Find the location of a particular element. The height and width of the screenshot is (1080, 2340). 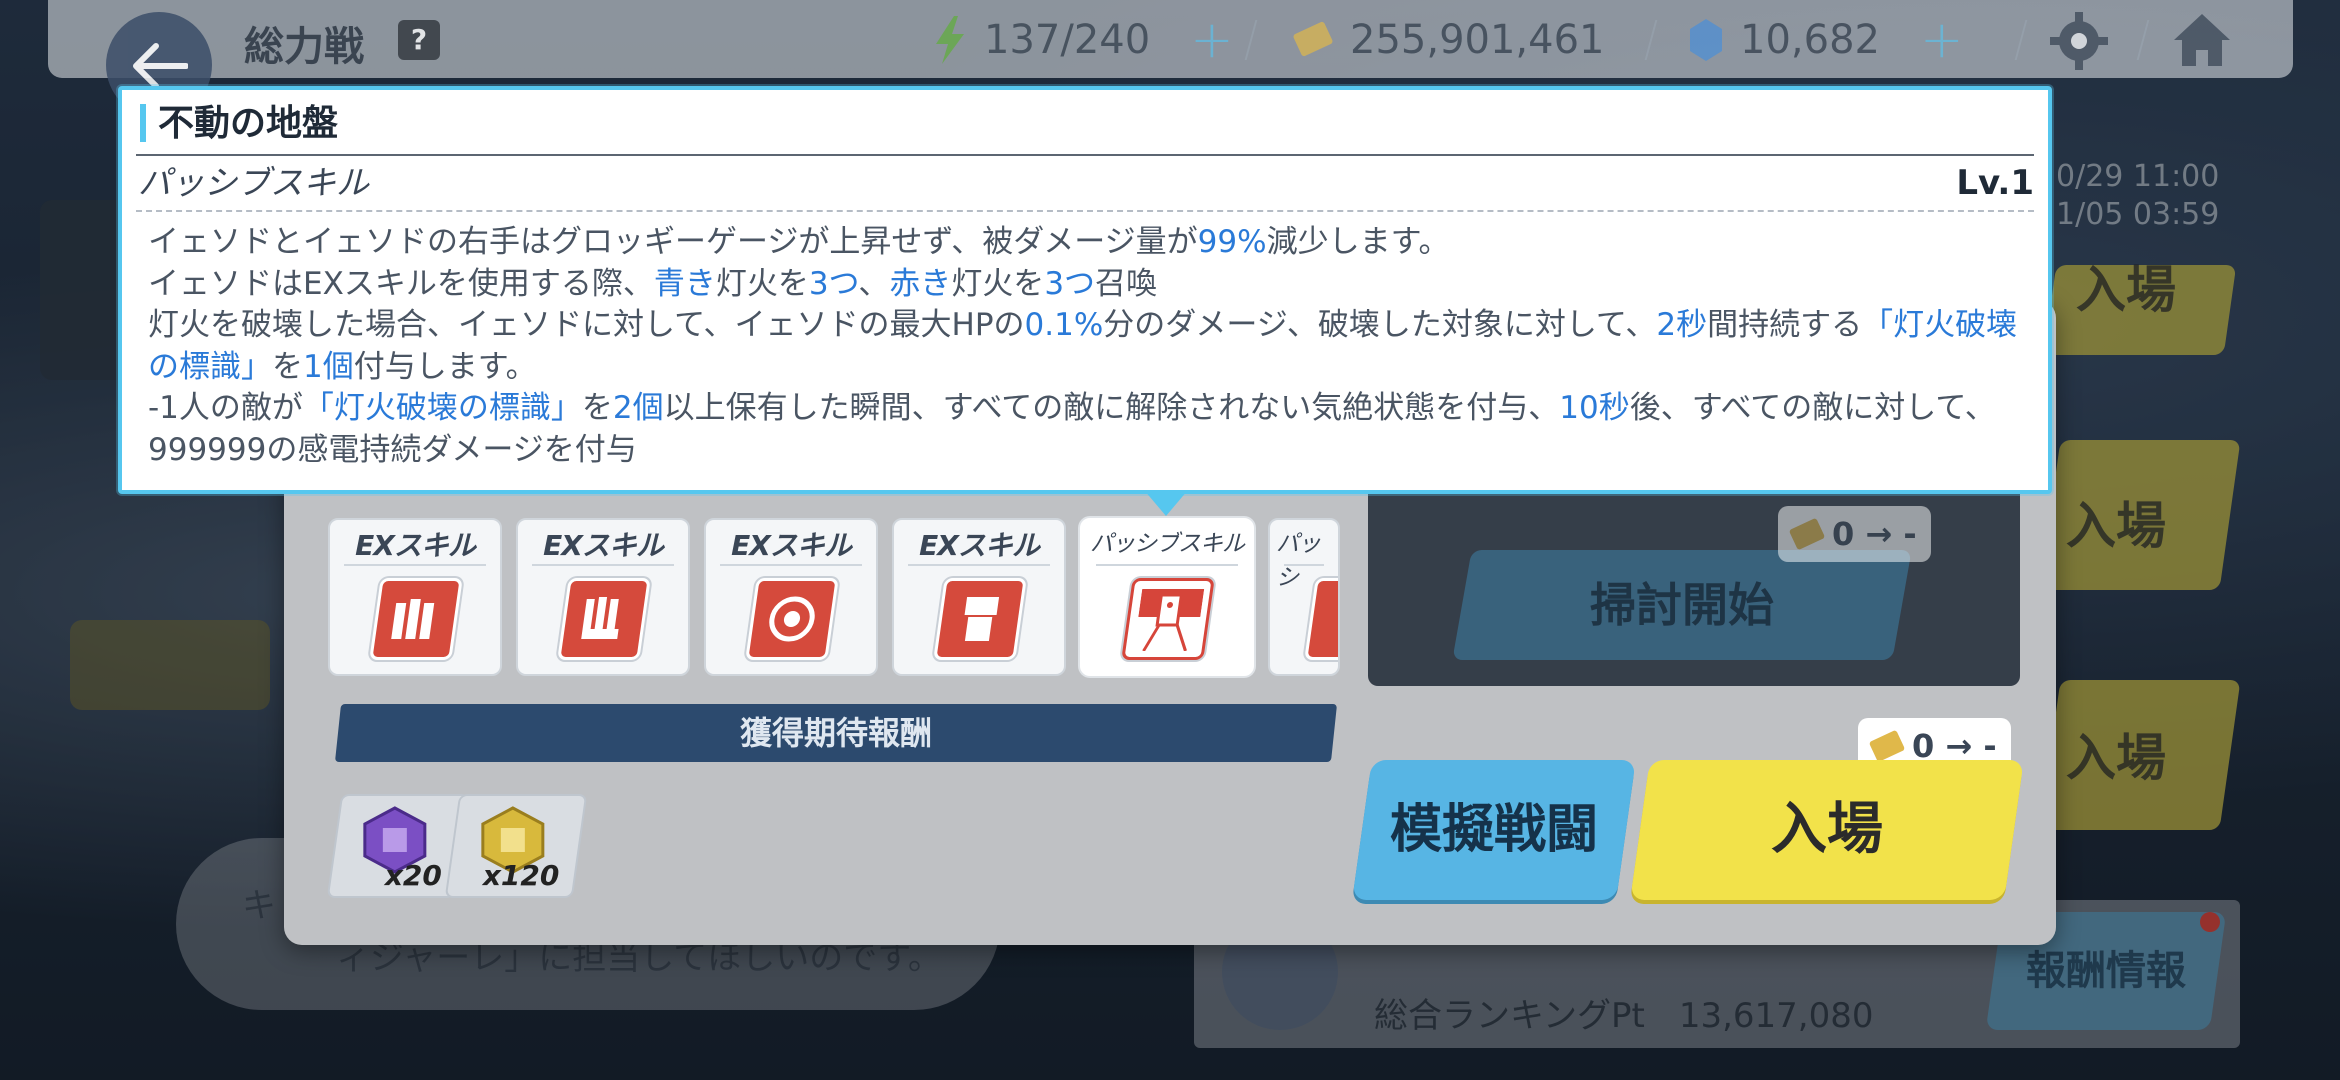

enter-button-label: 入場 is located at coordinates (1827, 829).